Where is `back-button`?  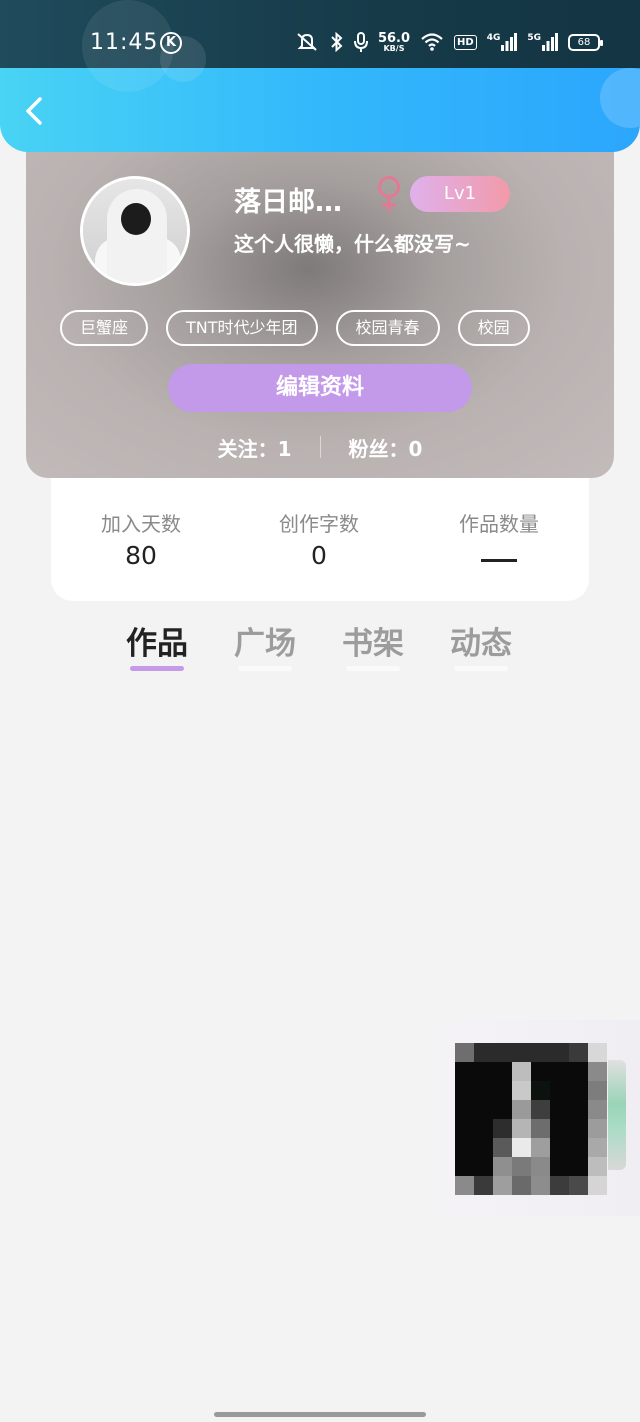 back-button is located at coordinates (35, 111).